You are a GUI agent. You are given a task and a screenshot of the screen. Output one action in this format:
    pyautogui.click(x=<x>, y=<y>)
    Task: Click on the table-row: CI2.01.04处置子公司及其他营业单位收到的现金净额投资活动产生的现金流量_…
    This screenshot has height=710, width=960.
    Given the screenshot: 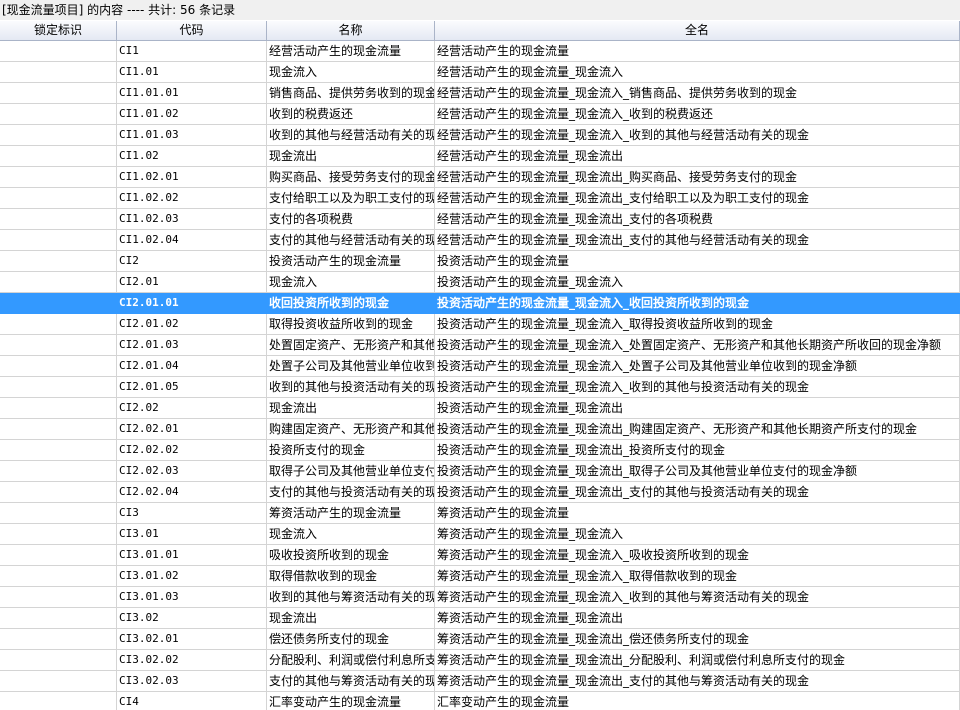 What is the action you would take?
    pyautogui.click(x=480, y=366)
    